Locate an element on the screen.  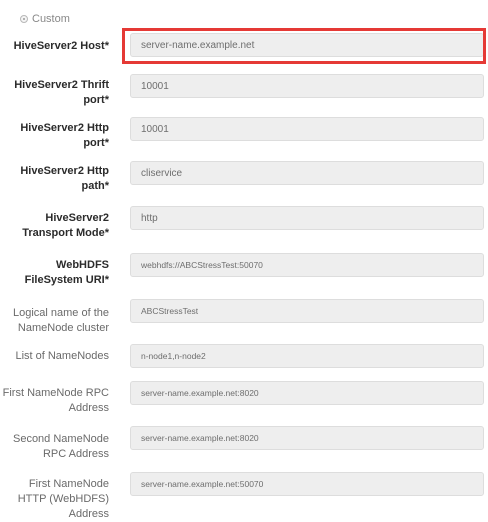
first-namenode-rpc-label: First NameNode RPC Address is located at coordinates (56, 401).